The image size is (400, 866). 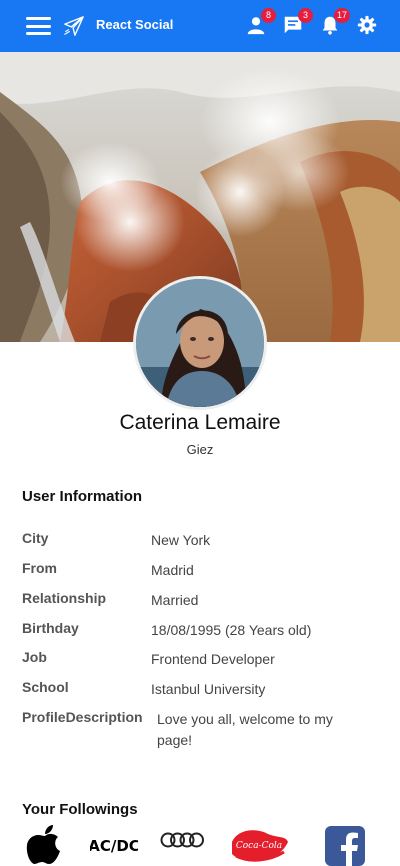 I want to click on info-key: ProfileDescription, so click(x=82, y=717).